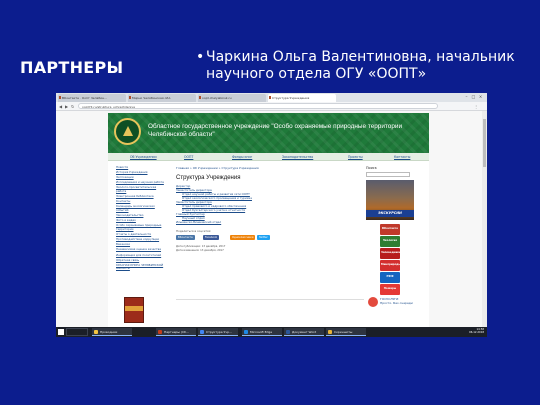 The width and height of the screenshot is (540, 405). I want to click on page-title: Структура Учреждения, so click(208, 178).